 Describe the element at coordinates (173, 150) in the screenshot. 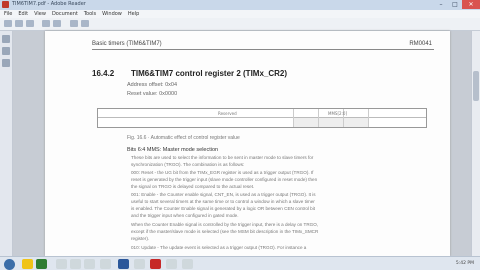

I see `bits-heading: Bits 6:4 MMS: Master mode selection` at that location.